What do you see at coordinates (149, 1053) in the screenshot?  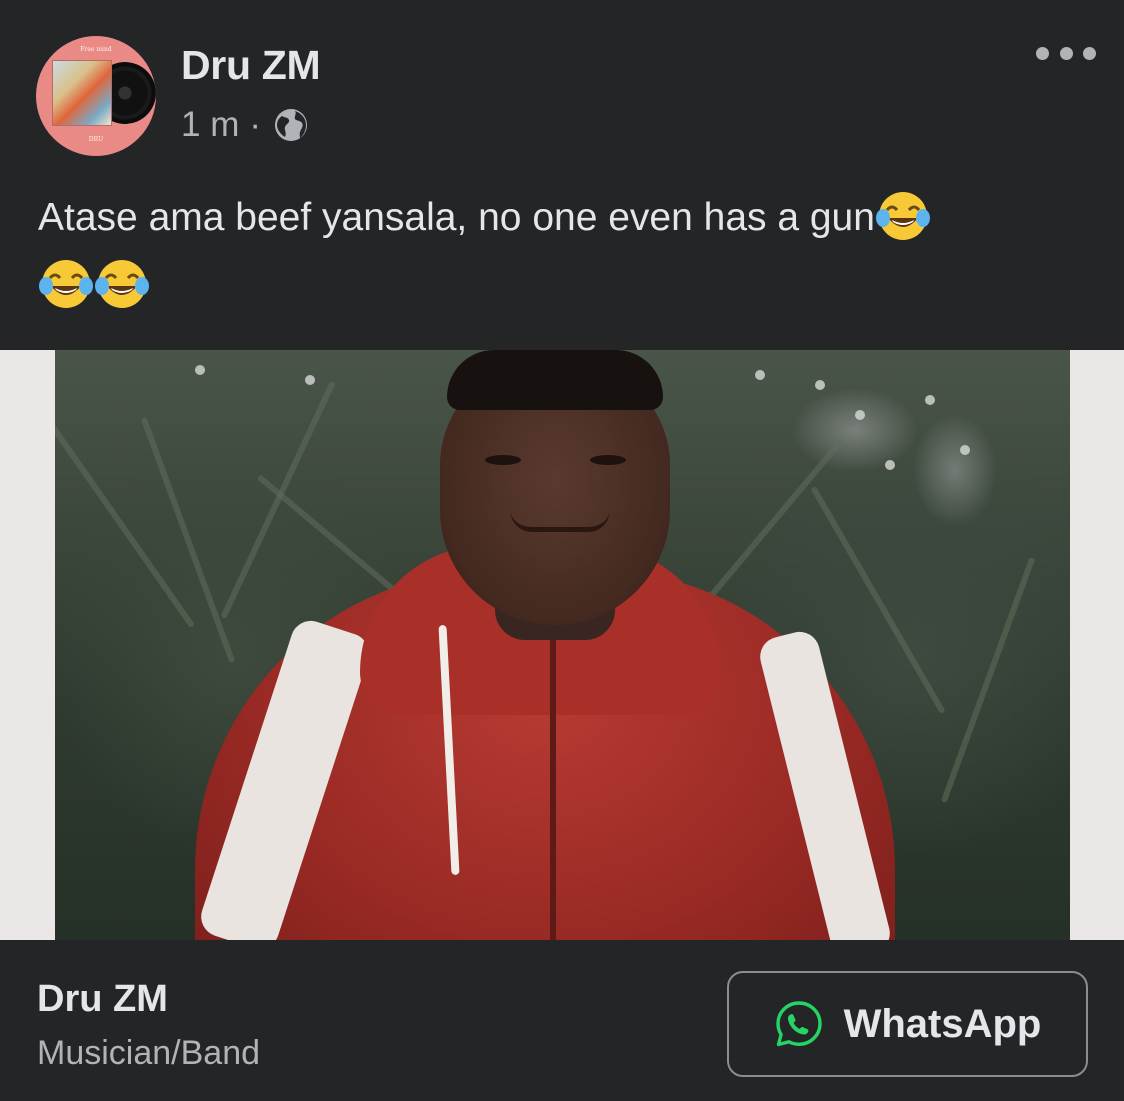 I see `page-category: Musician/Band` at bounding box center [149, 1053].